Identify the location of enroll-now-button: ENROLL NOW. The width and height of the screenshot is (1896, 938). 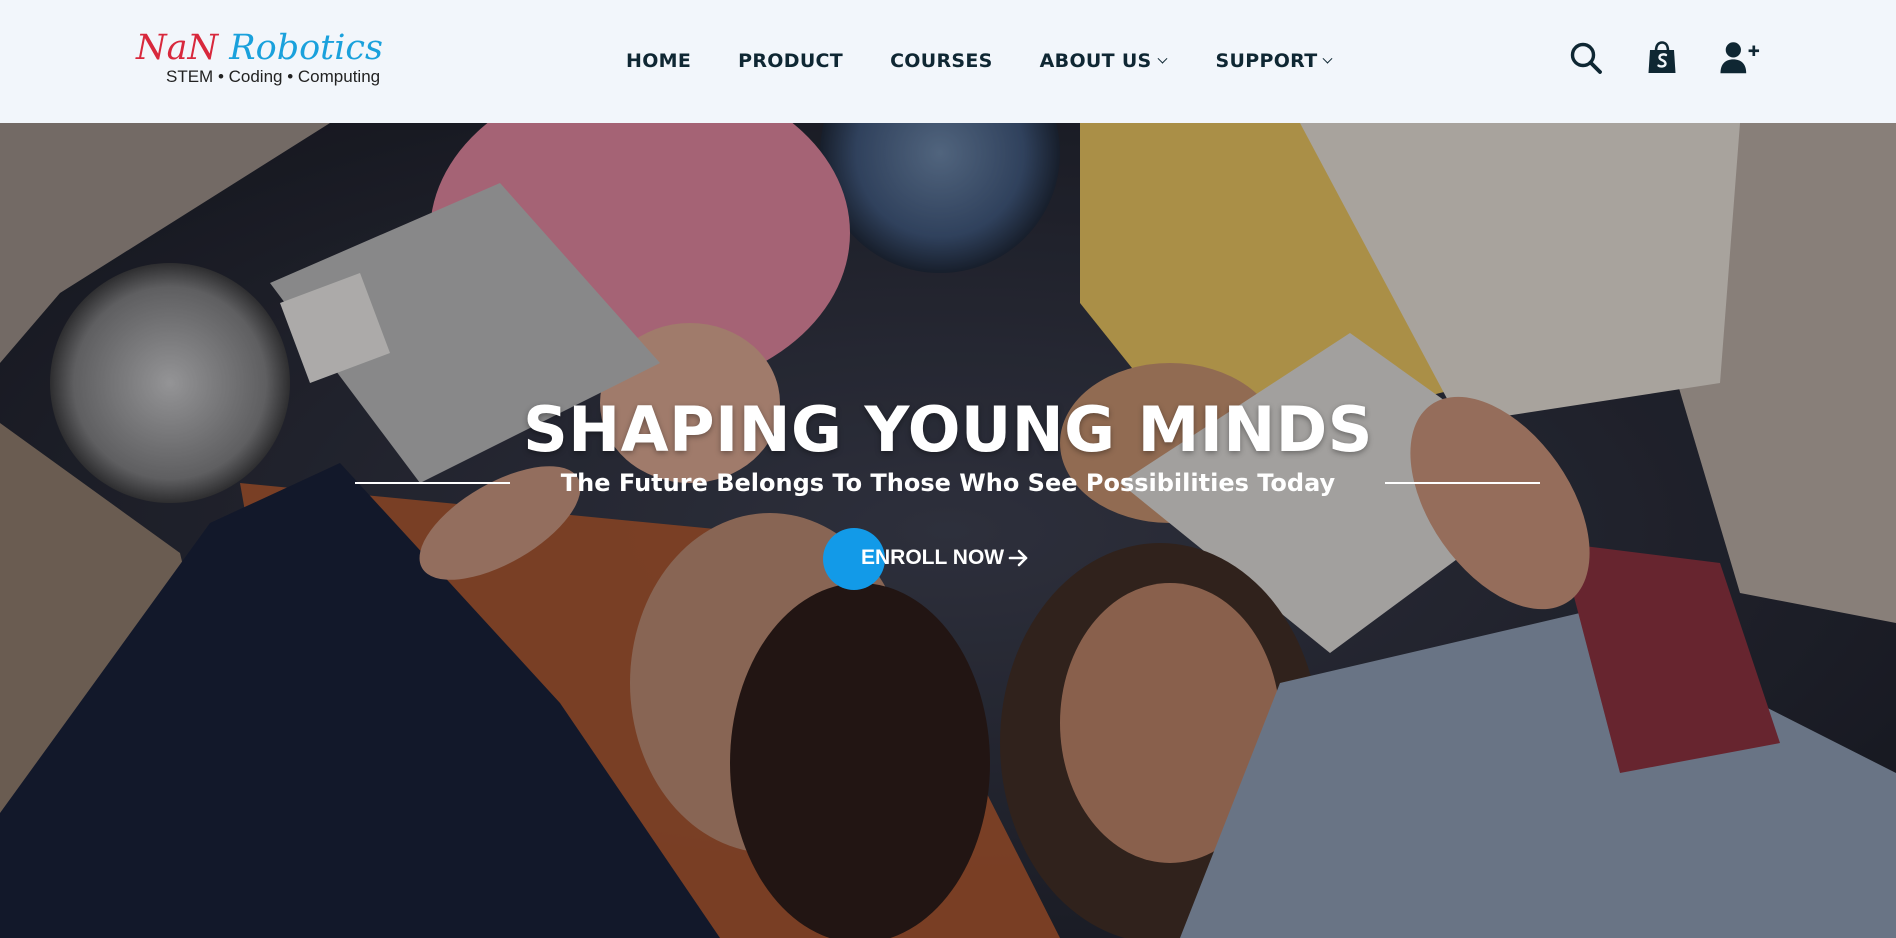
(932, 558).